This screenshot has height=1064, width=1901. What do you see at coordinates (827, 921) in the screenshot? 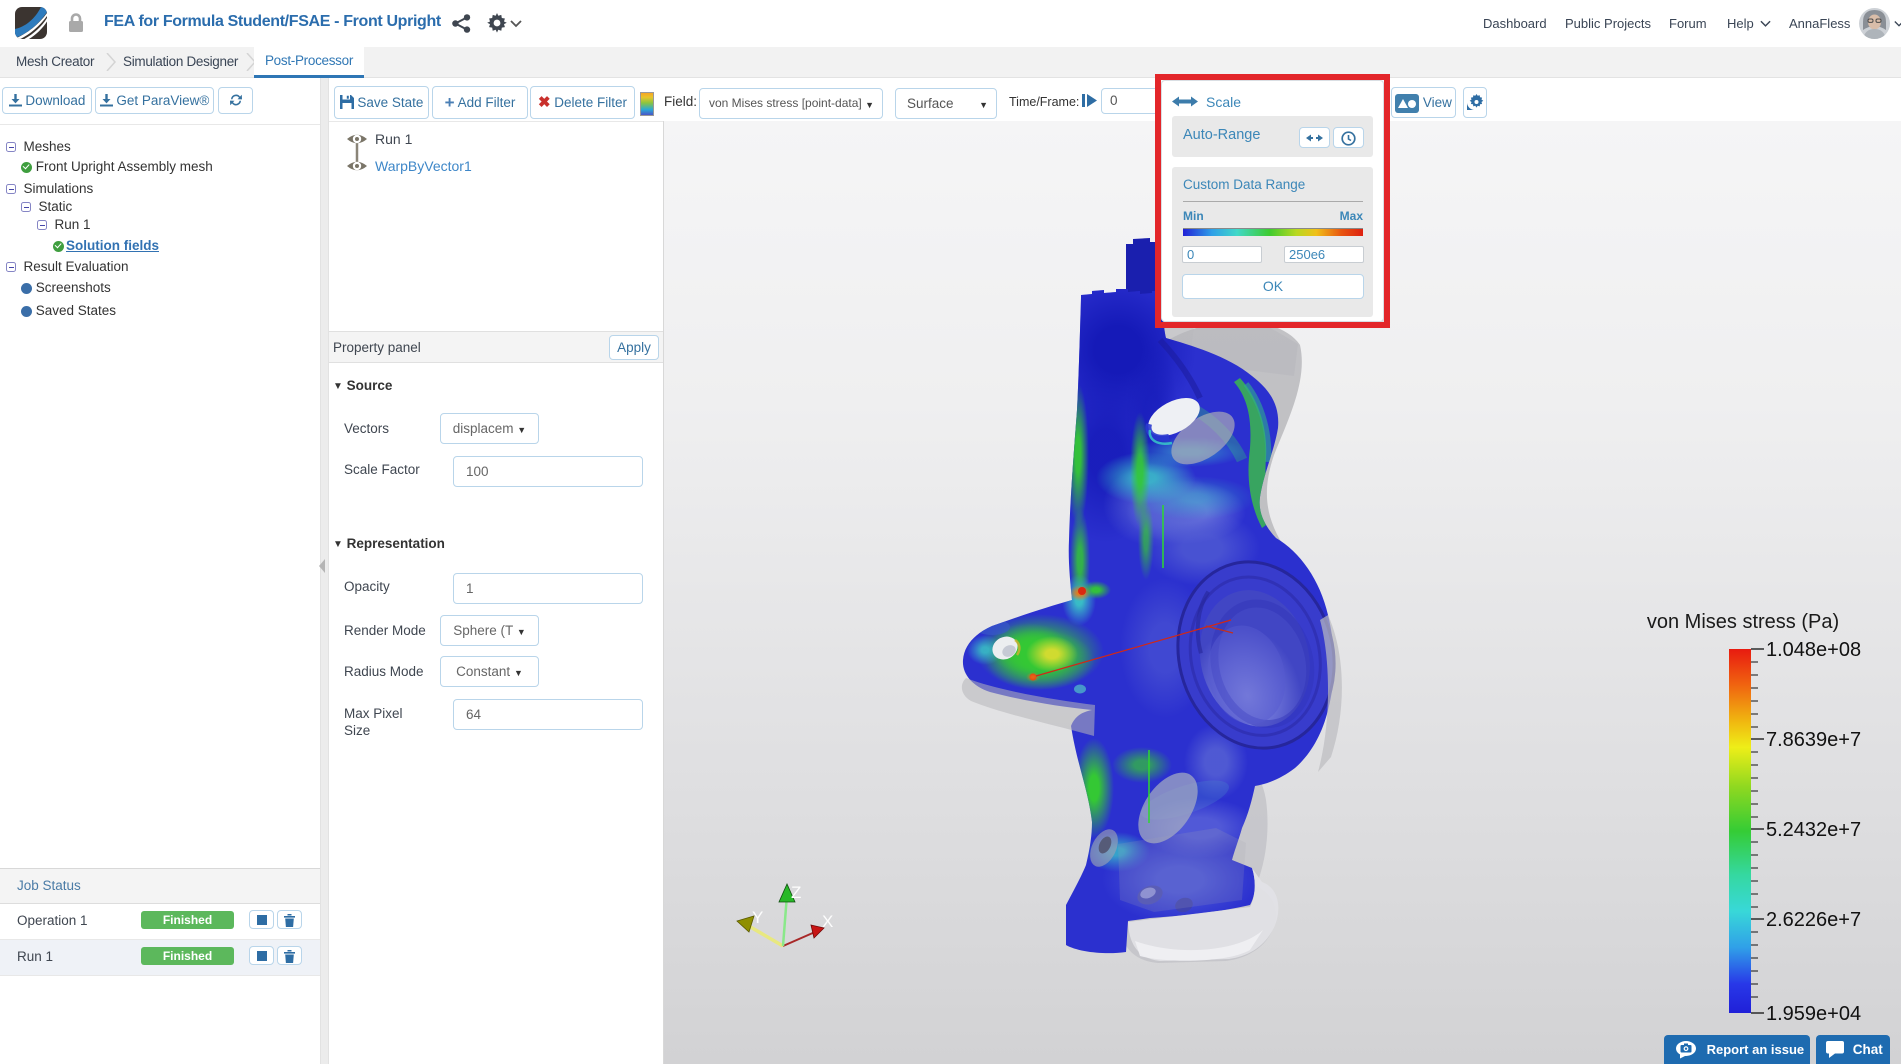
I see `svg-text: X` at bounding box center [827, 921].